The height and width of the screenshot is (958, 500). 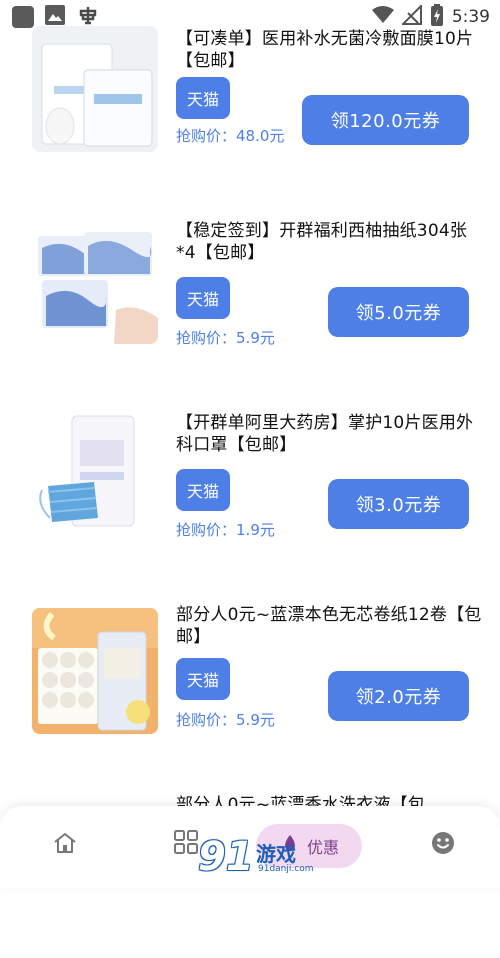 I want to click on home-icon, so click(x=65, y=845).